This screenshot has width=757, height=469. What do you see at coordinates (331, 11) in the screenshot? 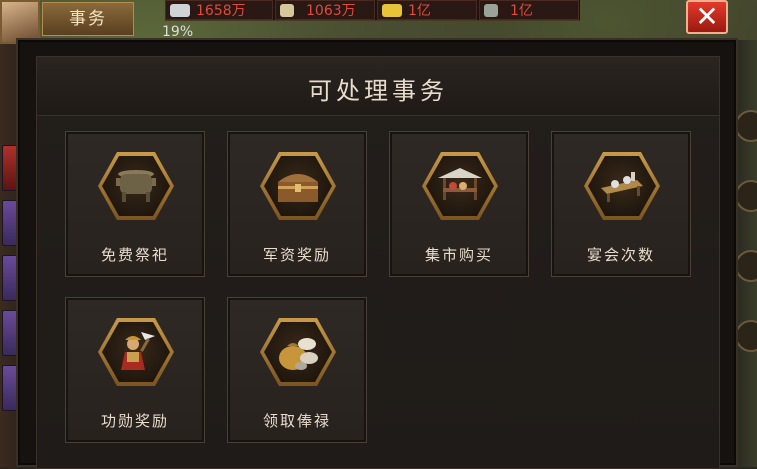
I see `resource-value: 1063万` at bounding box center [331, 11].